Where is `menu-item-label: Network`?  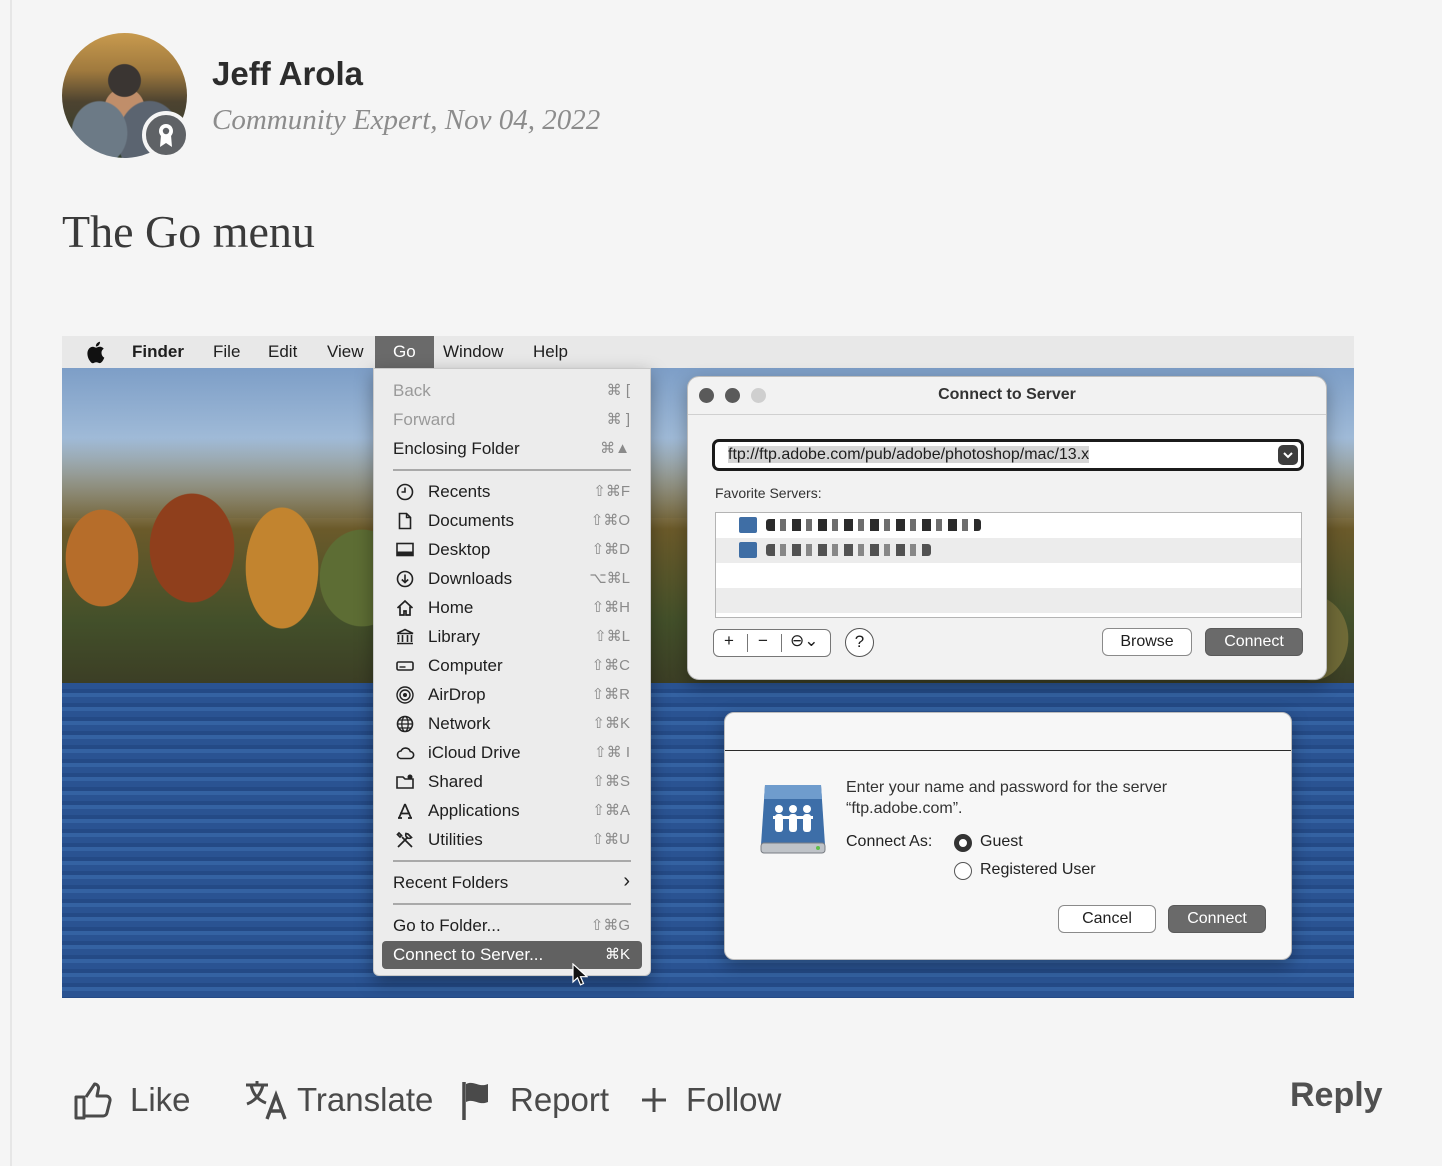
menu-item-label: Network is located at coordinates (459, 723).